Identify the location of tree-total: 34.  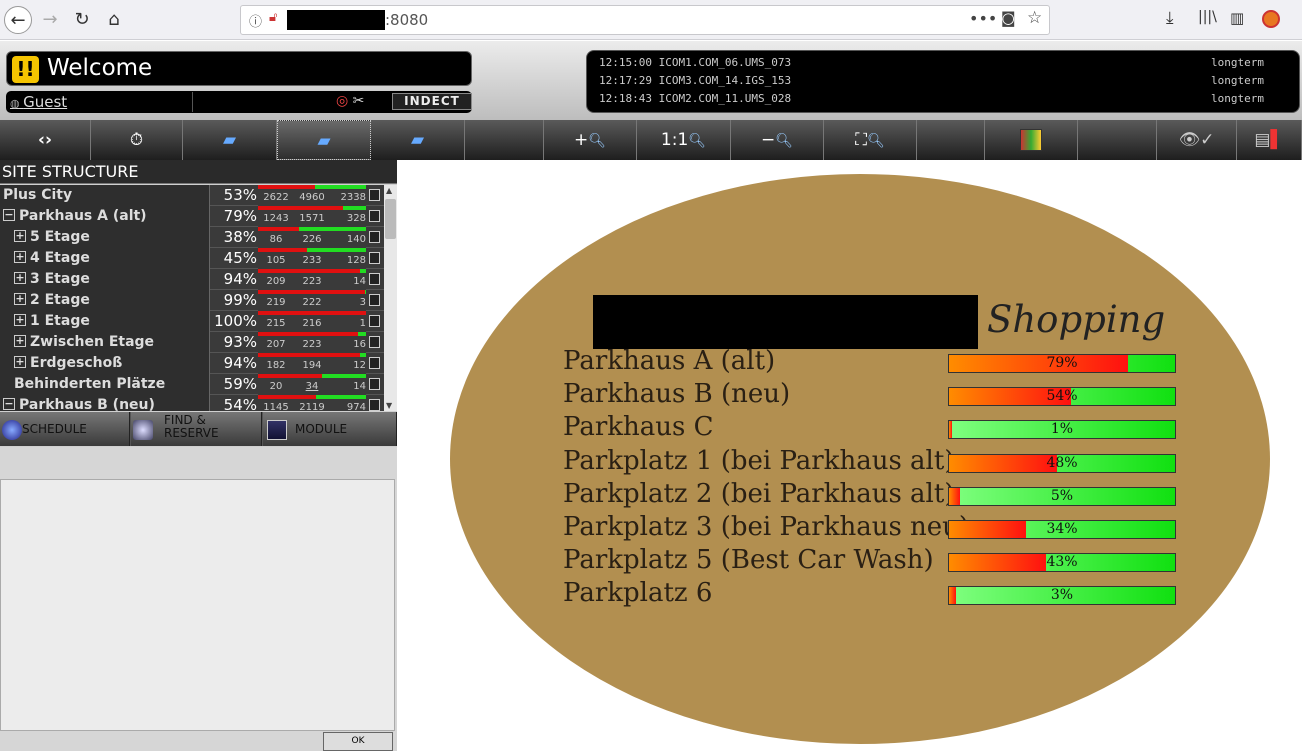
(312, 386).